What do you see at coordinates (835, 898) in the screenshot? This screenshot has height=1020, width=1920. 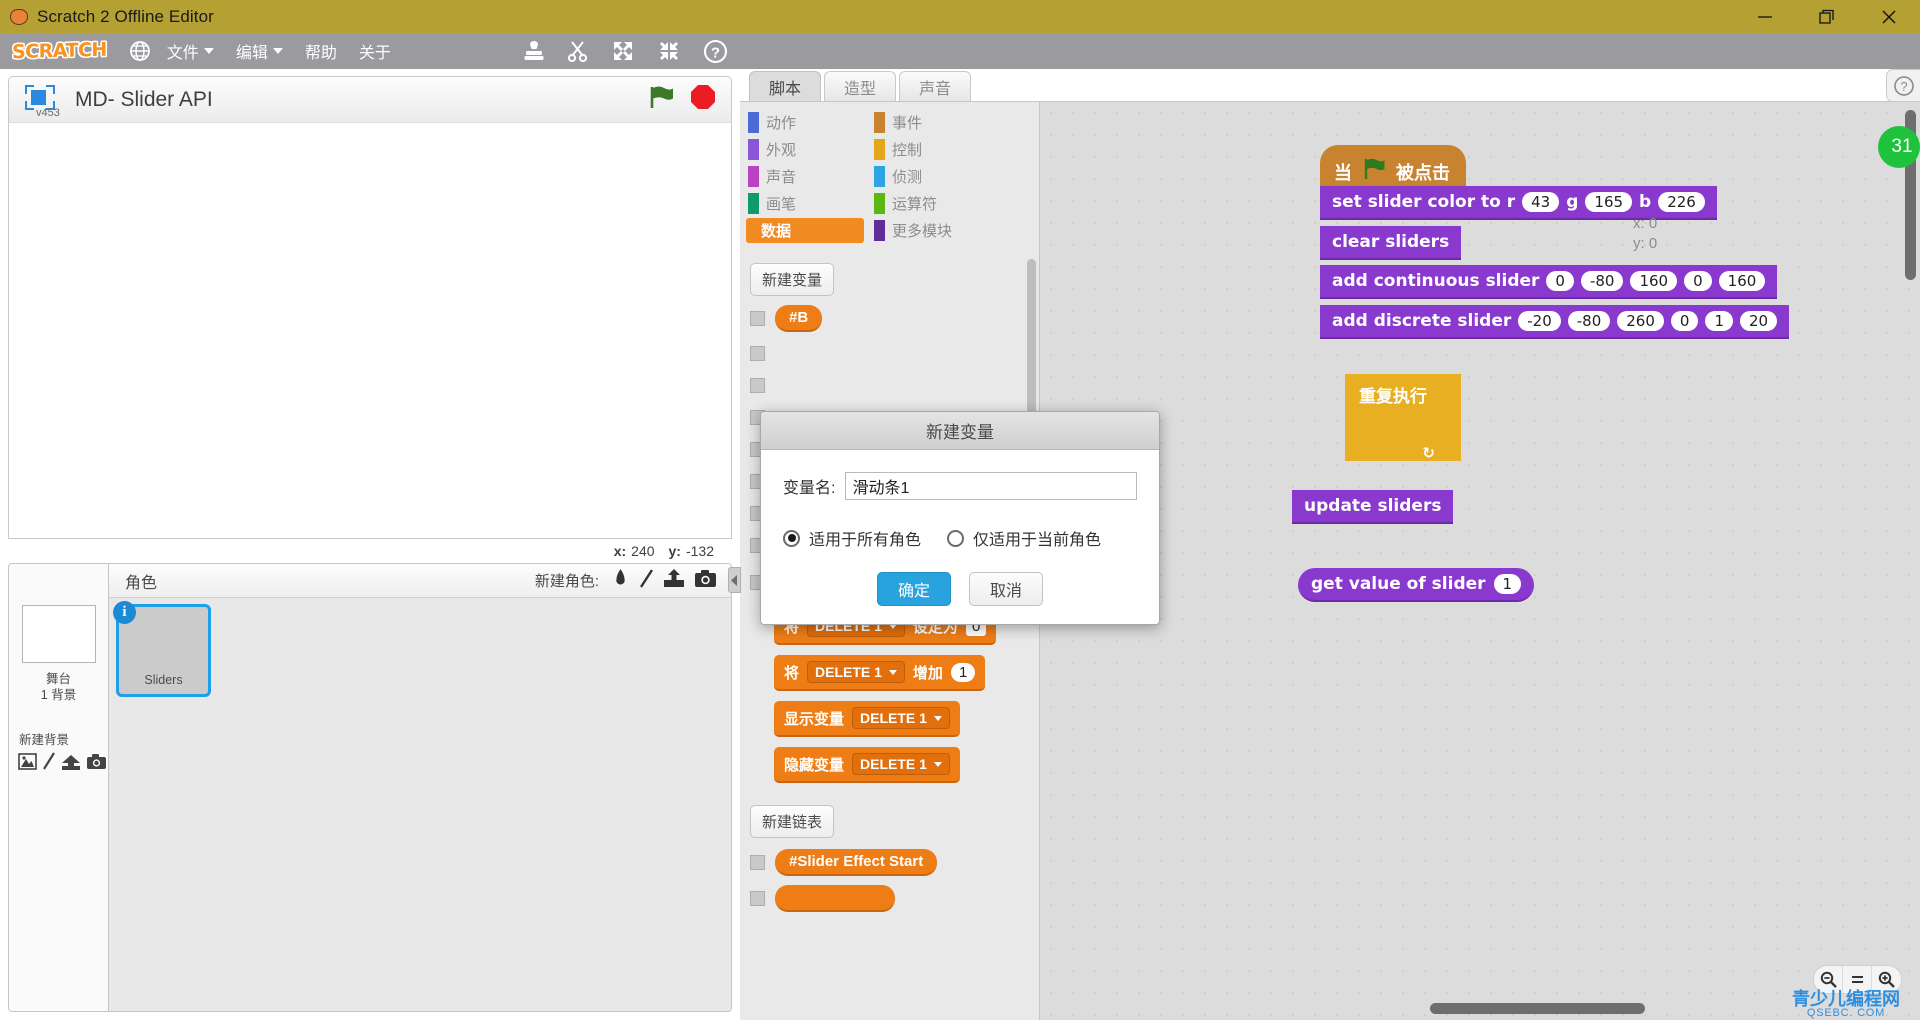 I see `list-block-partial` at bounding box center [835, 898].